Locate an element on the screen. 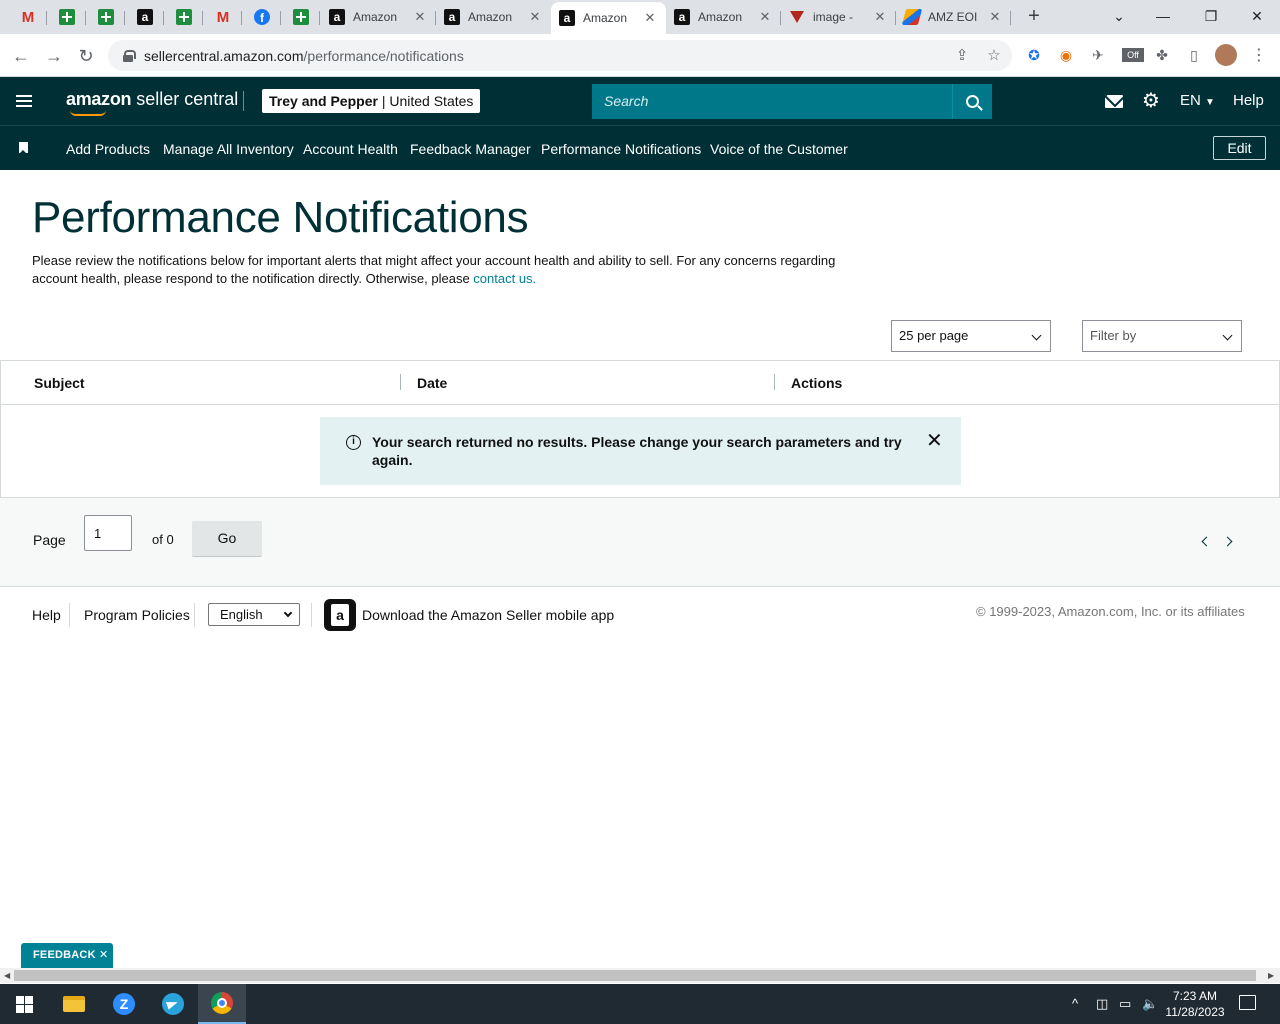 Image resolution: width=1280 pixels, height=1024 pixels. reload-button: ↻ is located at coordinates (86, 56).